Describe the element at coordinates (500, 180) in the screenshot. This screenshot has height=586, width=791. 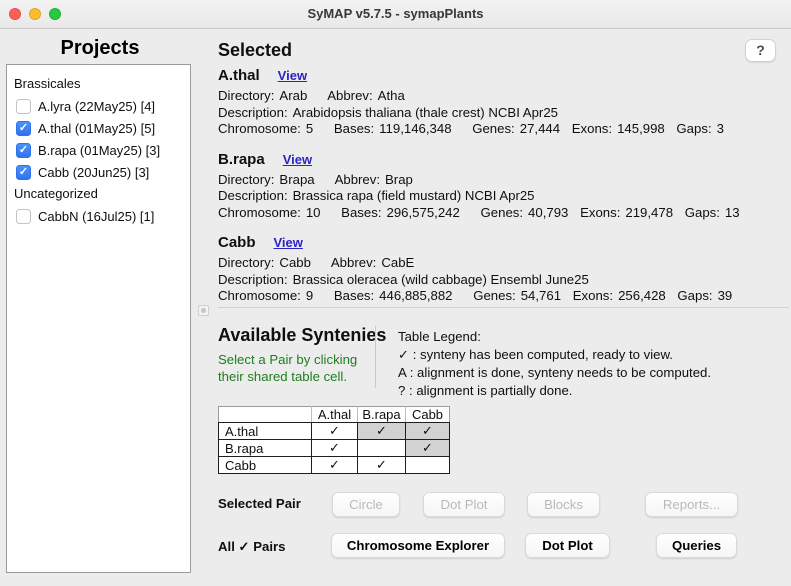
I see `species-dir-line: Directory: Brapa Abbrev: Brap` at that location.